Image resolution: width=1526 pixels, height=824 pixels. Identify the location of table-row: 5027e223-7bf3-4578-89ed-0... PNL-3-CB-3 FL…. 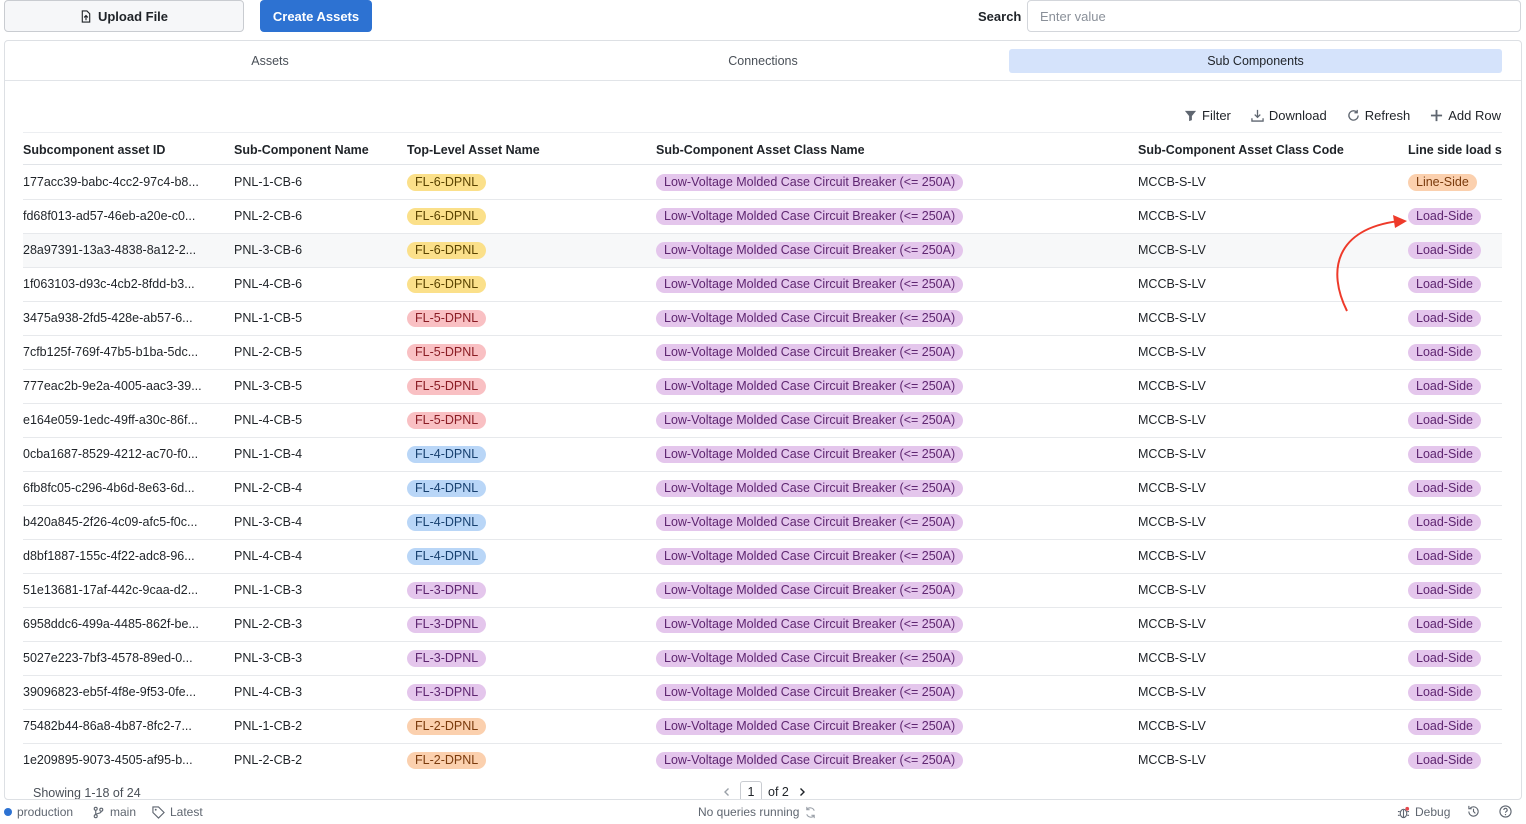
(762, 659).